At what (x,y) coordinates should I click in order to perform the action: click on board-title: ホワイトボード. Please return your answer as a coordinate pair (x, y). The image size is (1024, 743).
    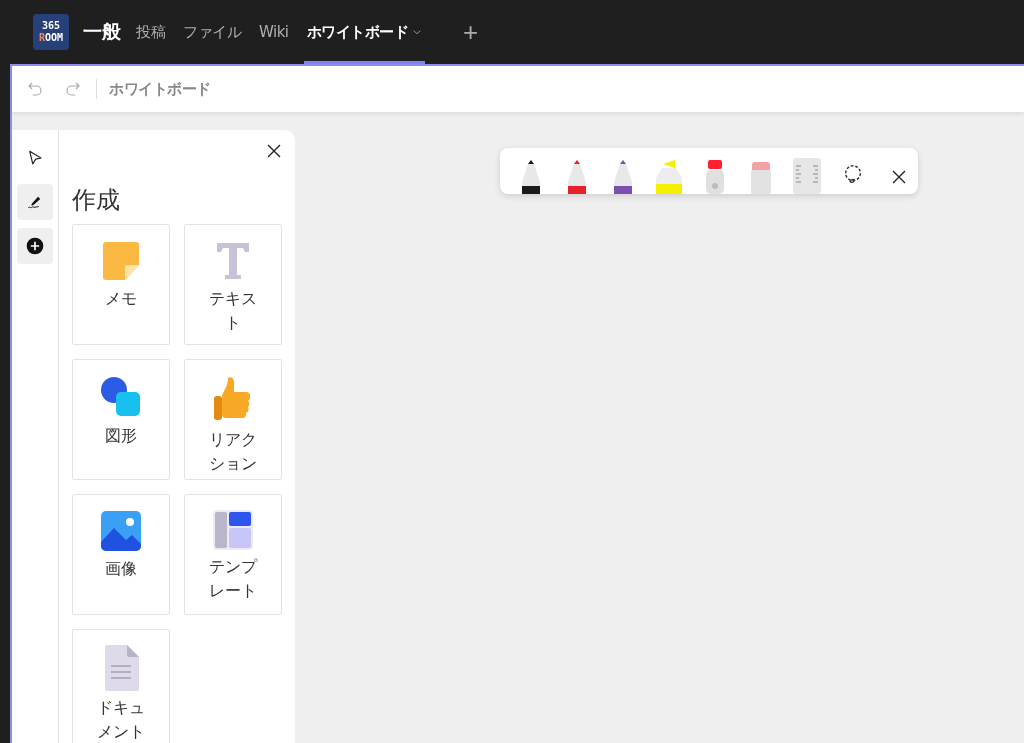
    Looking at the image, I should click on (160, 89).